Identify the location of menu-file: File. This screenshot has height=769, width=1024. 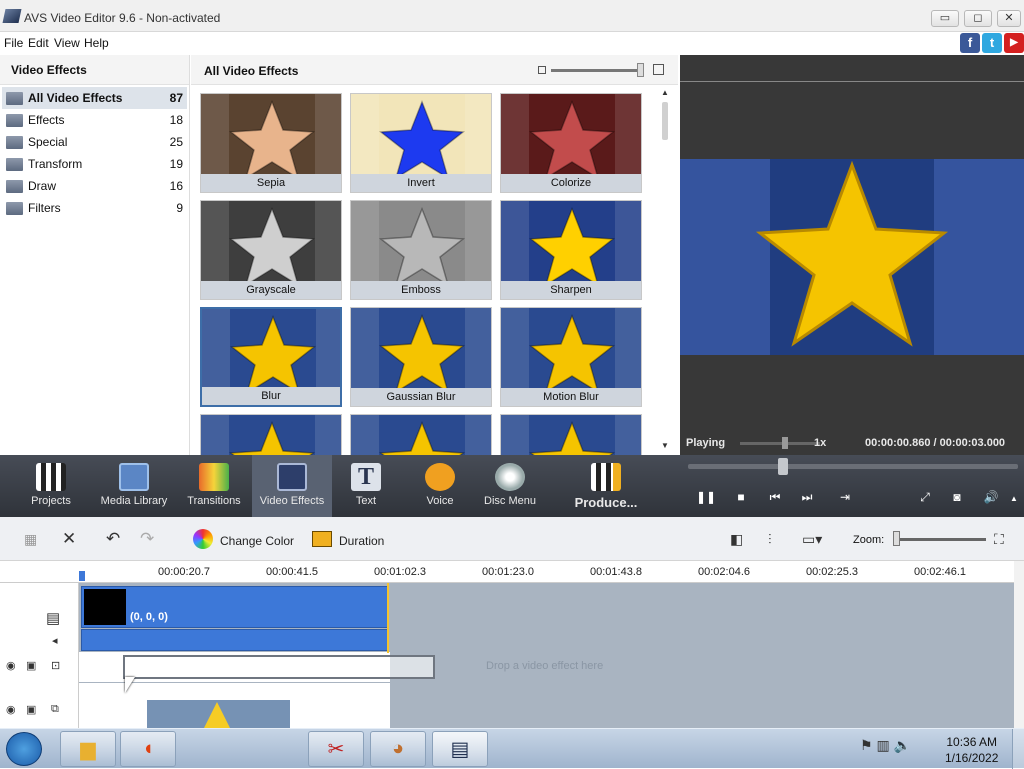
(13, 43).